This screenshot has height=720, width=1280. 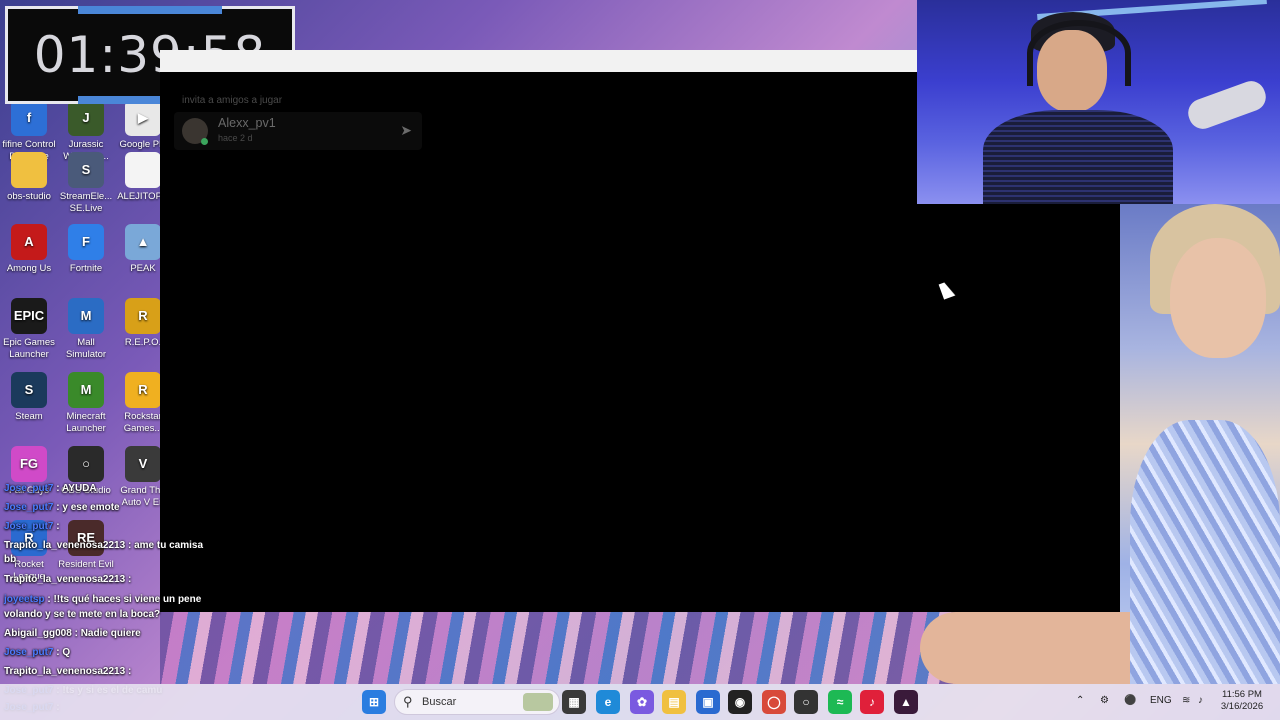 I want to click on chrome-icon: ◯, so click(x=774, y=702).